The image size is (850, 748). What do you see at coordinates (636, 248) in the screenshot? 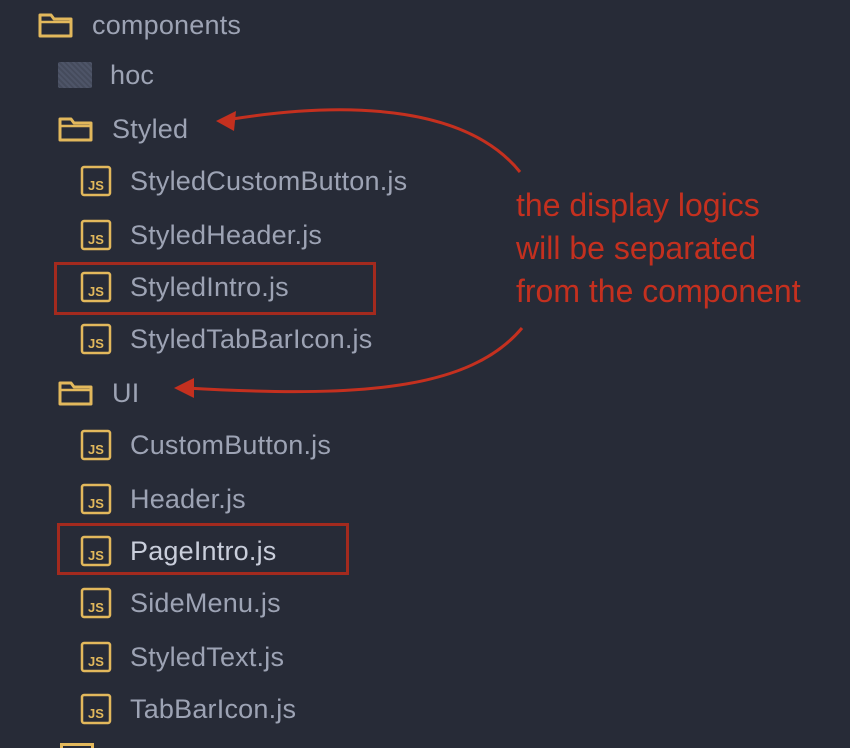
I see `annotation-line: will be separated` at bounding box center [636, 248].